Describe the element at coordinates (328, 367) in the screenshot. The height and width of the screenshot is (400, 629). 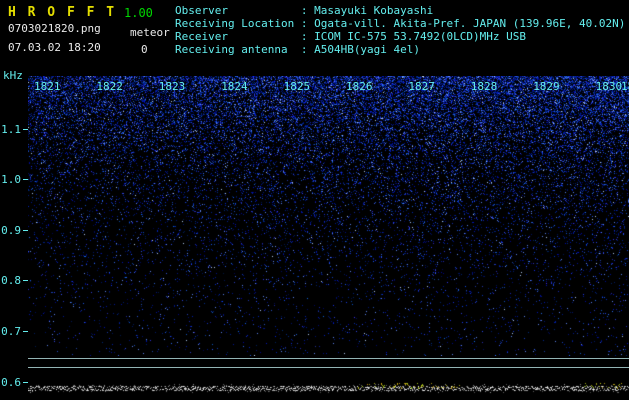
I see `reference-line-lower` at that location.